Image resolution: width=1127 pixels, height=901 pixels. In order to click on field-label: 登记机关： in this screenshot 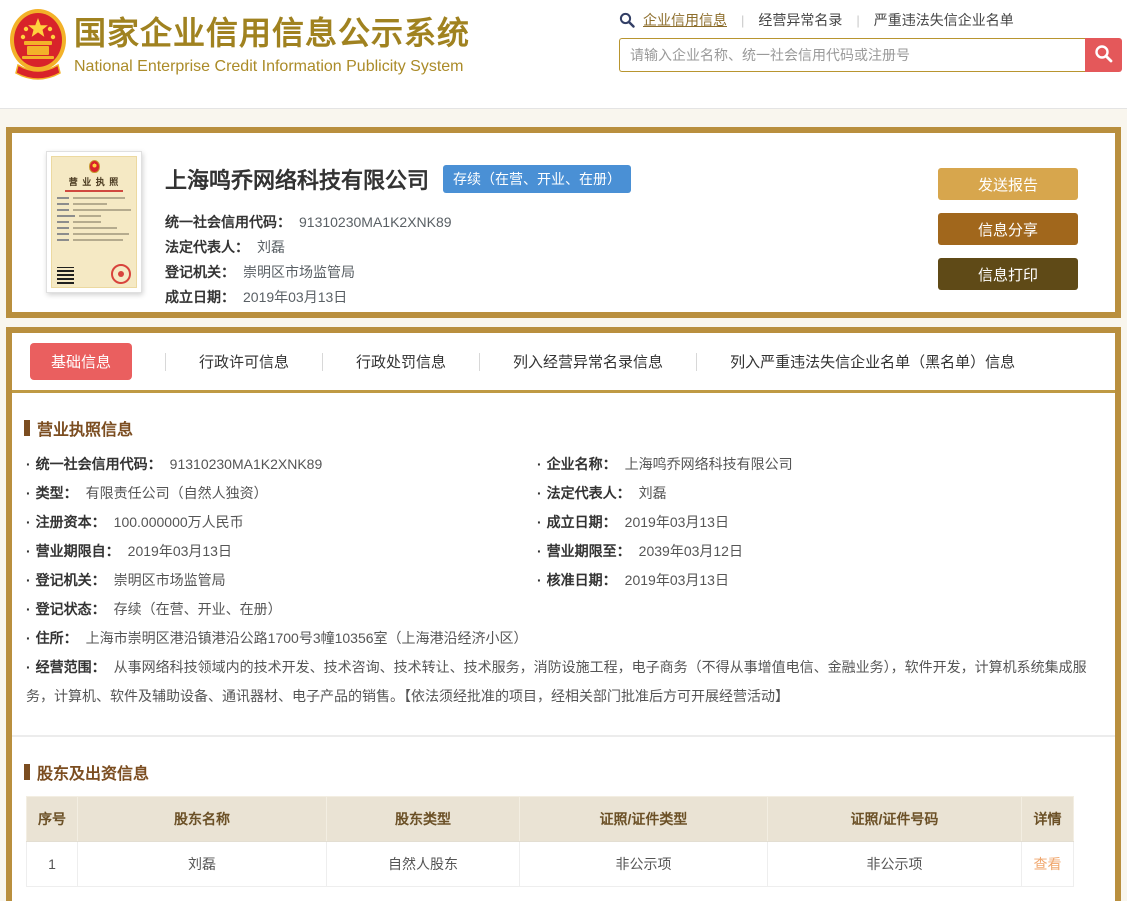, I will do `click(200, 272)`.